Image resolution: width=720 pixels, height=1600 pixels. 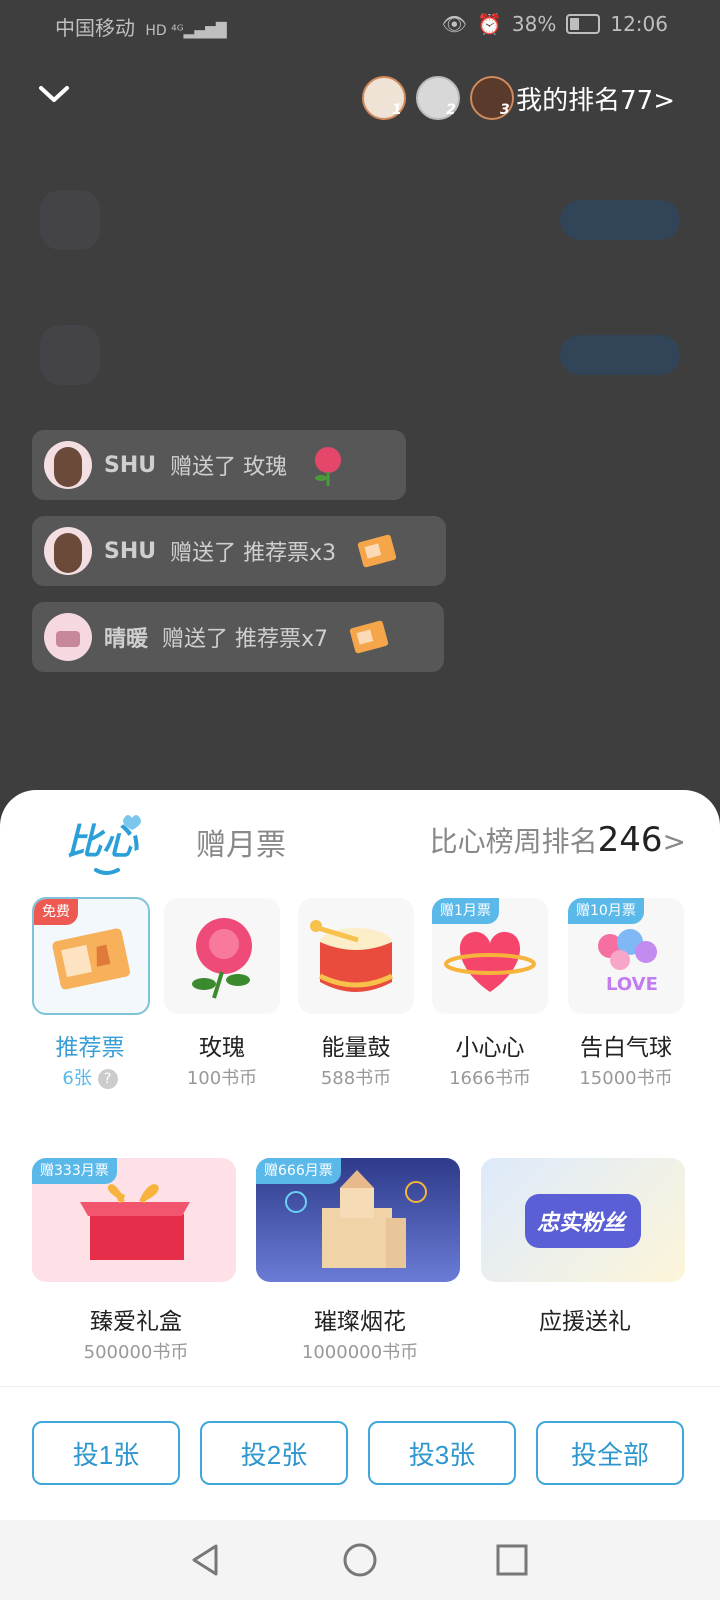 What do you see at coordinates (505, 110) in the screenshot?
I see `rank-3-number: 3` at bounding box center [505, 110].